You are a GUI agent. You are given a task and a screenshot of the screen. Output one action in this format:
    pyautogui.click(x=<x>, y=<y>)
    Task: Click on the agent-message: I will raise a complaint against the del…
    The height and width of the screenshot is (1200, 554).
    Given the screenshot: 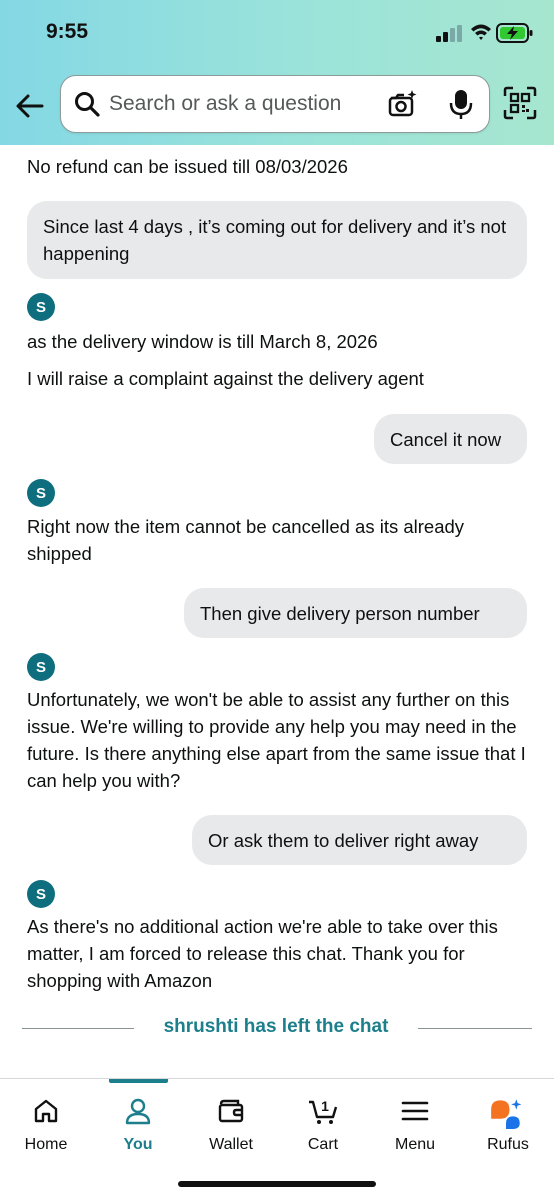 What is the action you would take?
    pyautogui.click(x=225, y=378)
    